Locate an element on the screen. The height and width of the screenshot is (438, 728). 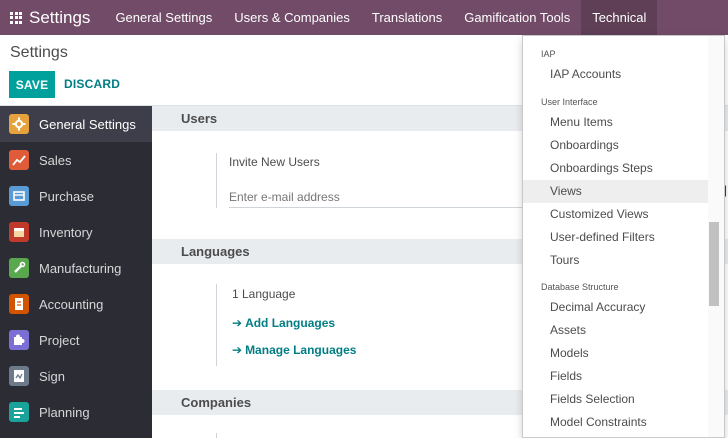
language-count: 1 Language is located at coordinates (264, 294).